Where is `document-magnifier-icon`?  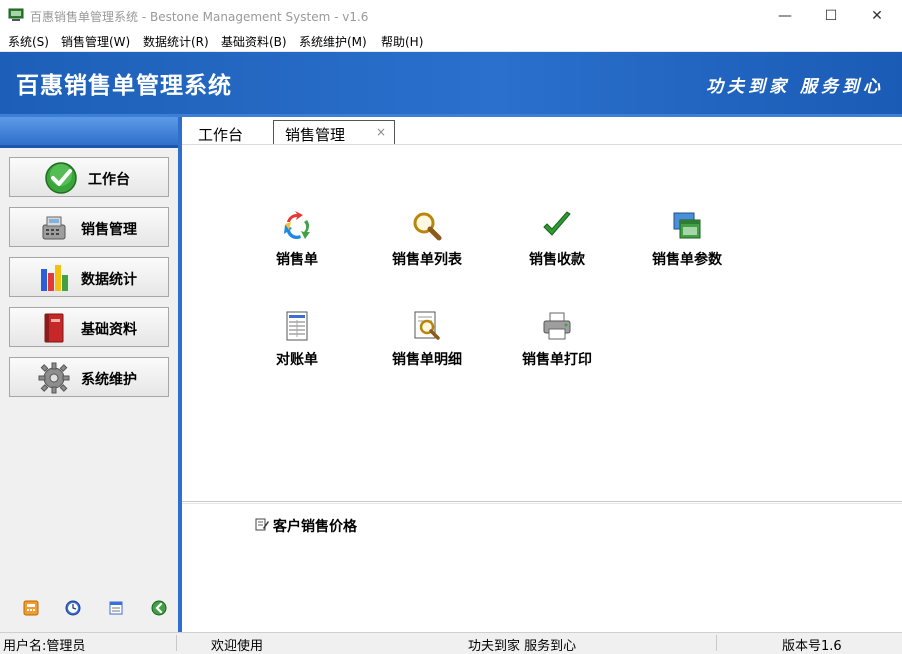 document-magnifier-icon is located at coordinates (427, 325).